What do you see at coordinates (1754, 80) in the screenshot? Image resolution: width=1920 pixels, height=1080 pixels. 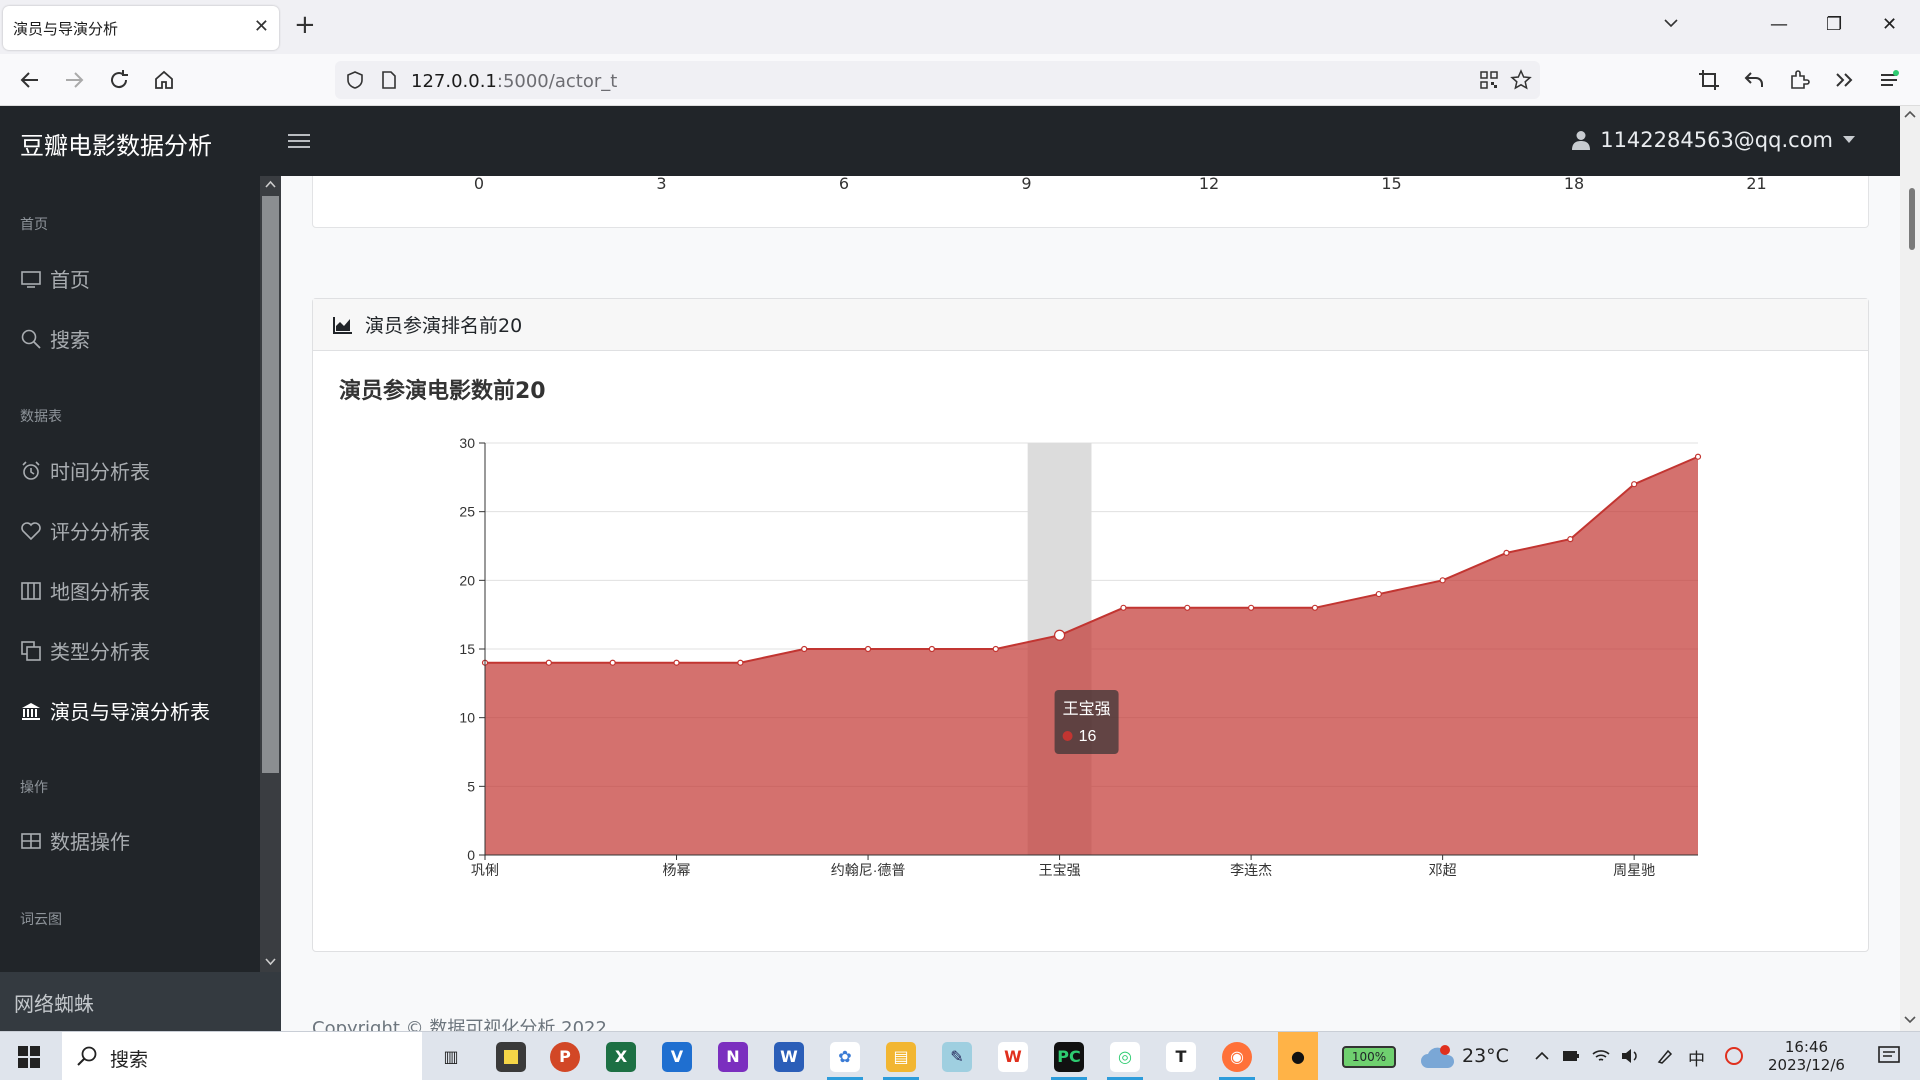 I see `undo-icon` at bounding box center [1754, 80].